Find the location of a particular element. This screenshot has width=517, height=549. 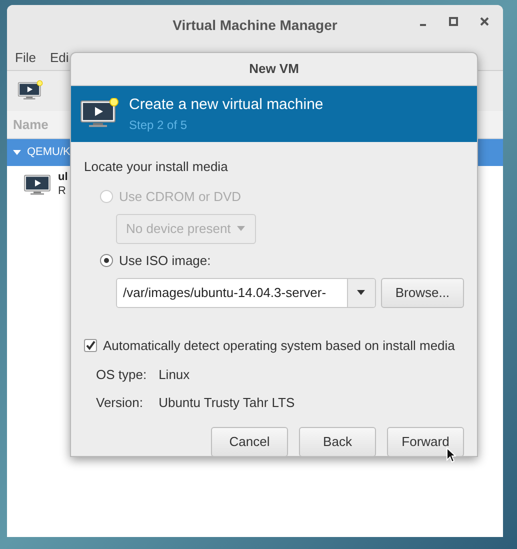

menu-item: Edi is located at coordinates (59, 58).